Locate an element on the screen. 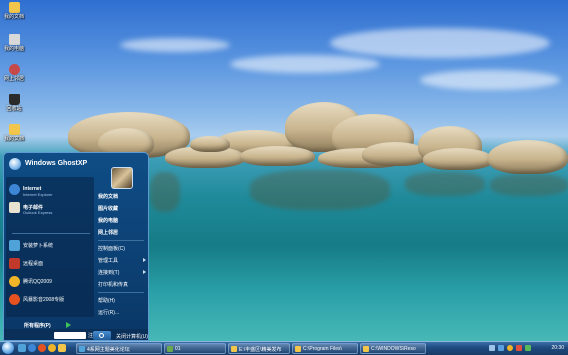 The width and height of the screenshot is (568, 355). places-item-label: 连接到(T) is located at coordinates (109, 273).